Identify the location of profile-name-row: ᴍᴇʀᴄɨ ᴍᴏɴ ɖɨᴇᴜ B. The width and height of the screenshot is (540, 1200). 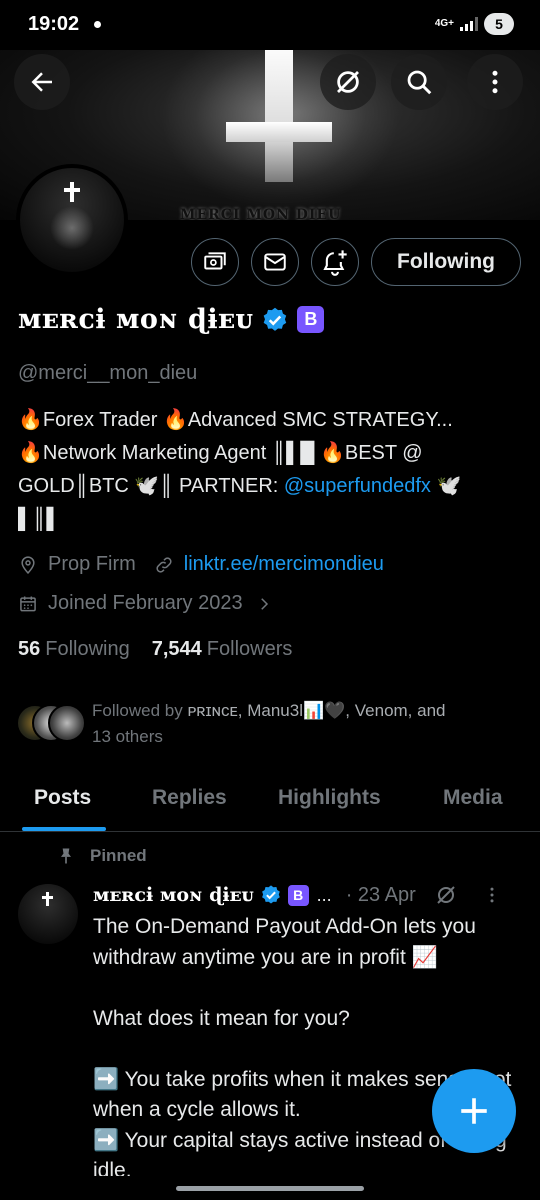
(171, 319).